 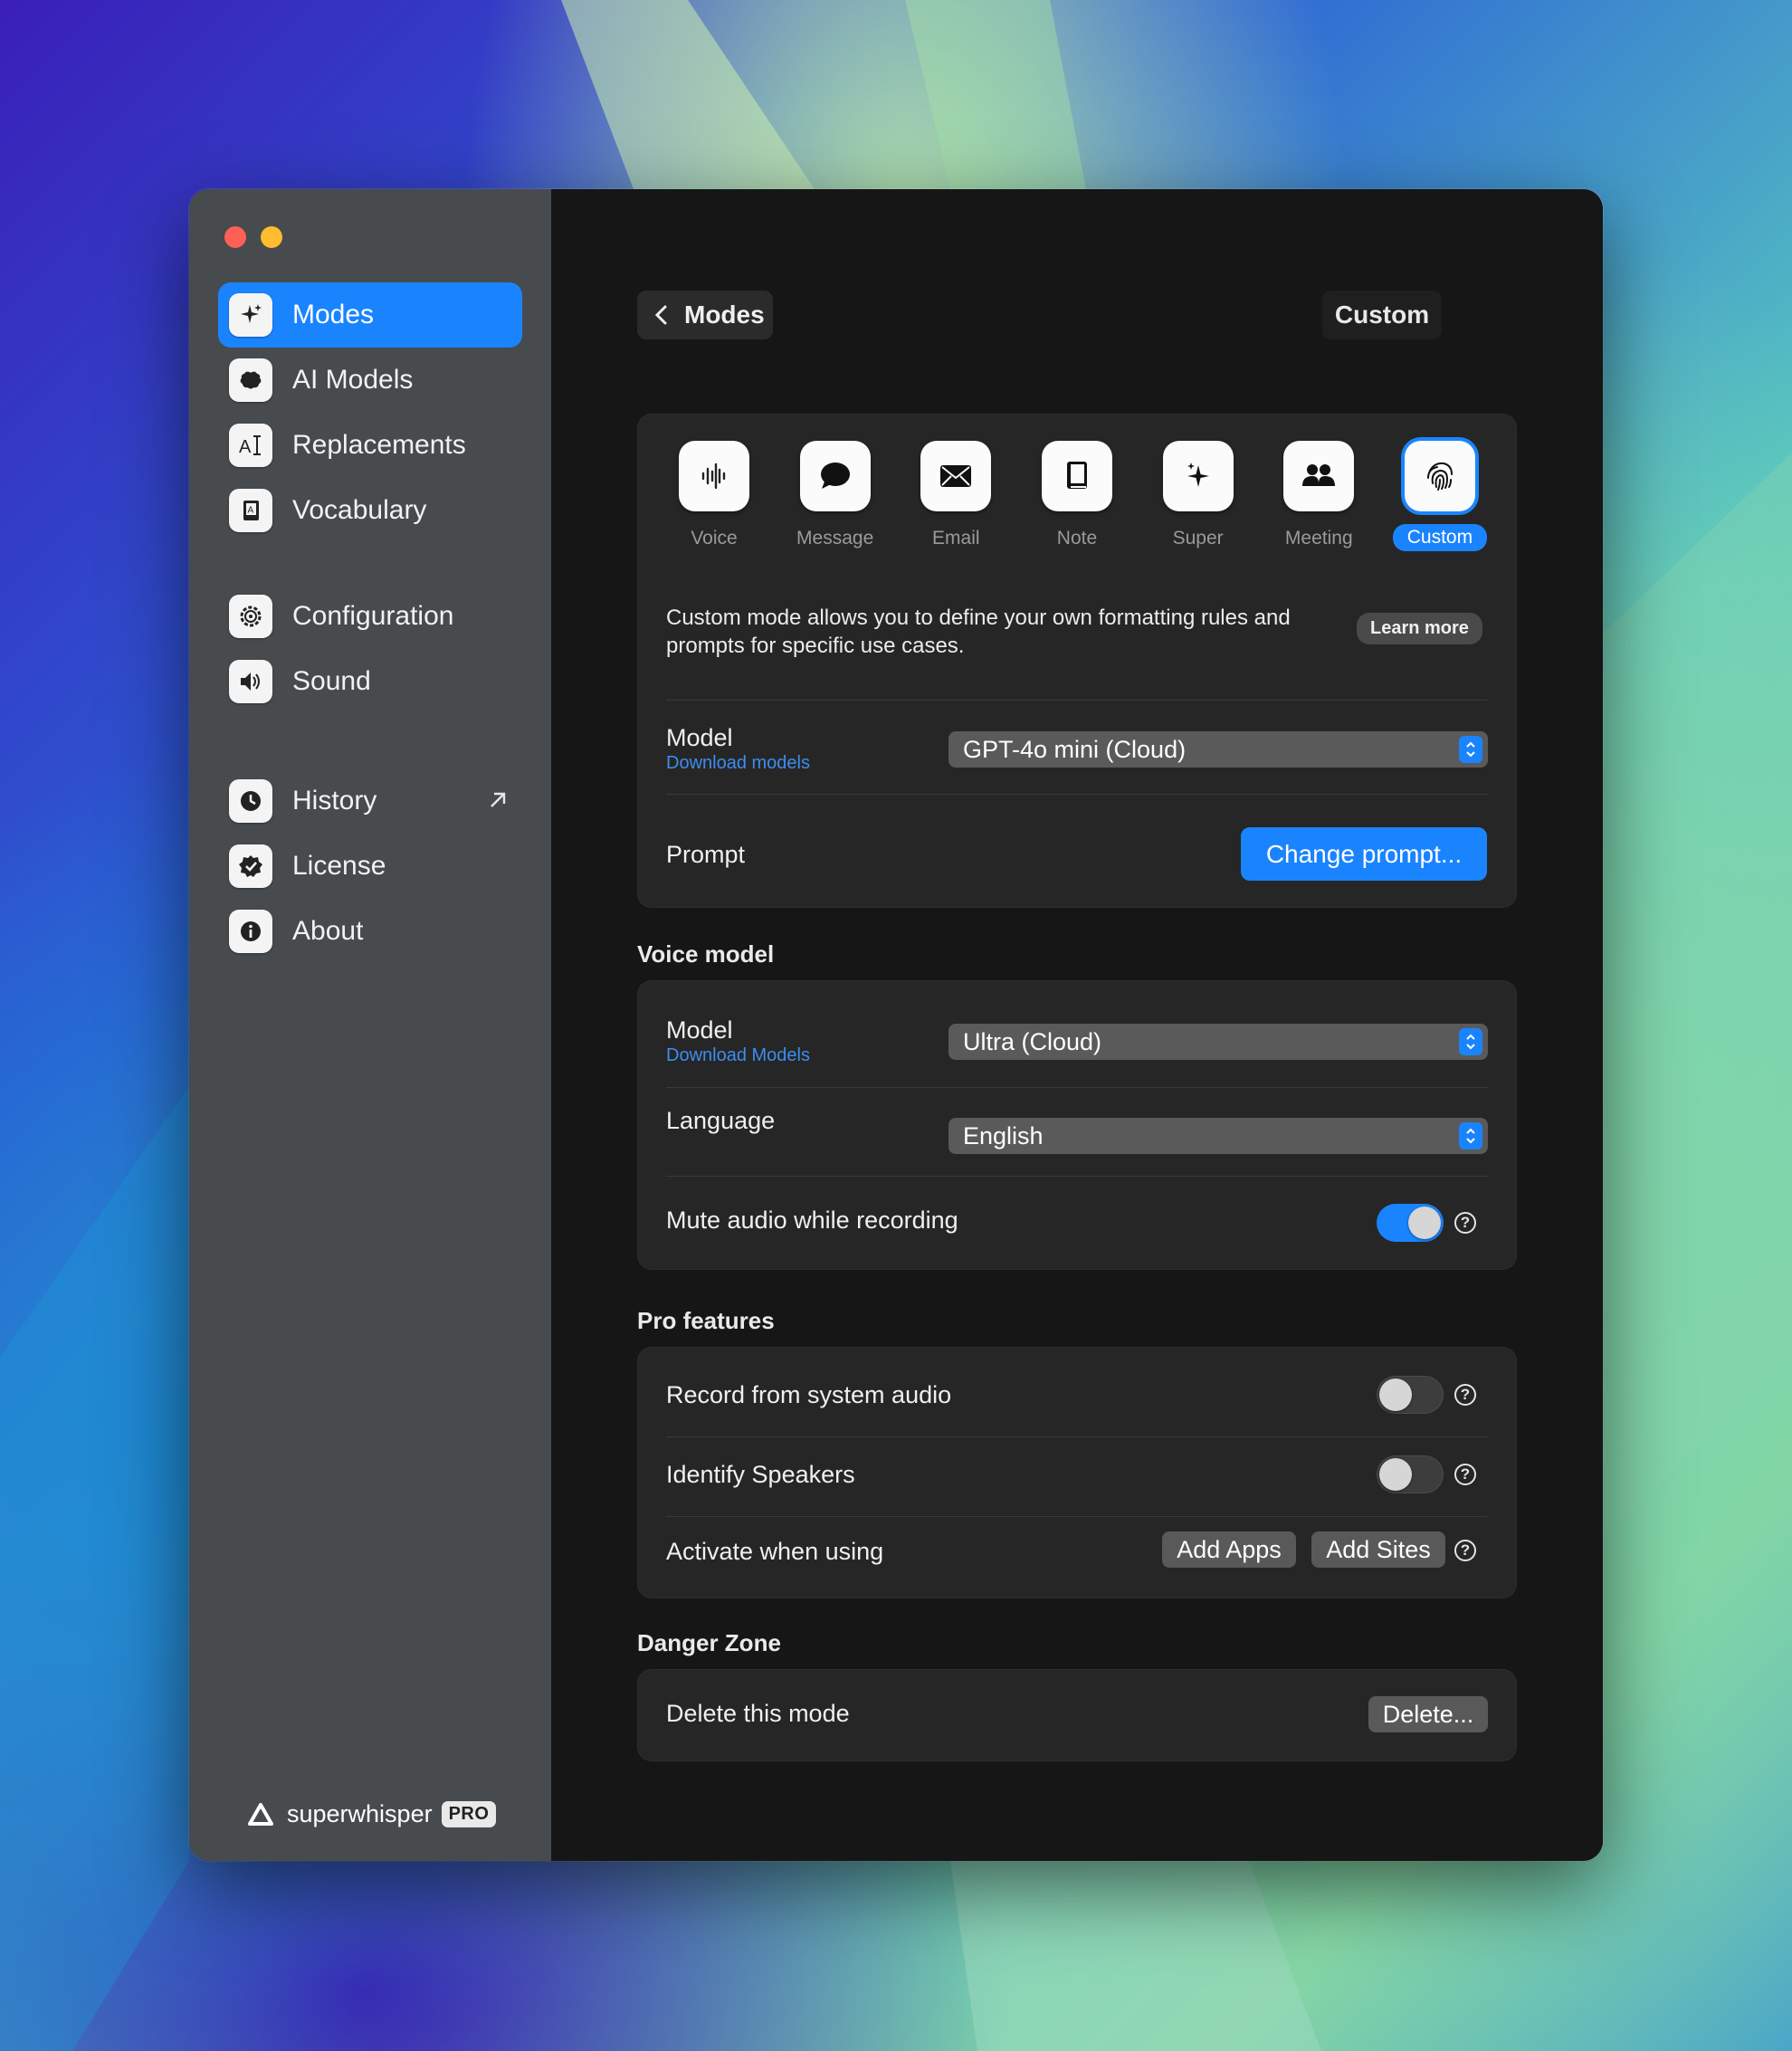 What do you see at coordinates (760, 1474) in the screenshot?
I see `identify-speakers-label: Identify Speakers` at bounding box center [760, 1474].